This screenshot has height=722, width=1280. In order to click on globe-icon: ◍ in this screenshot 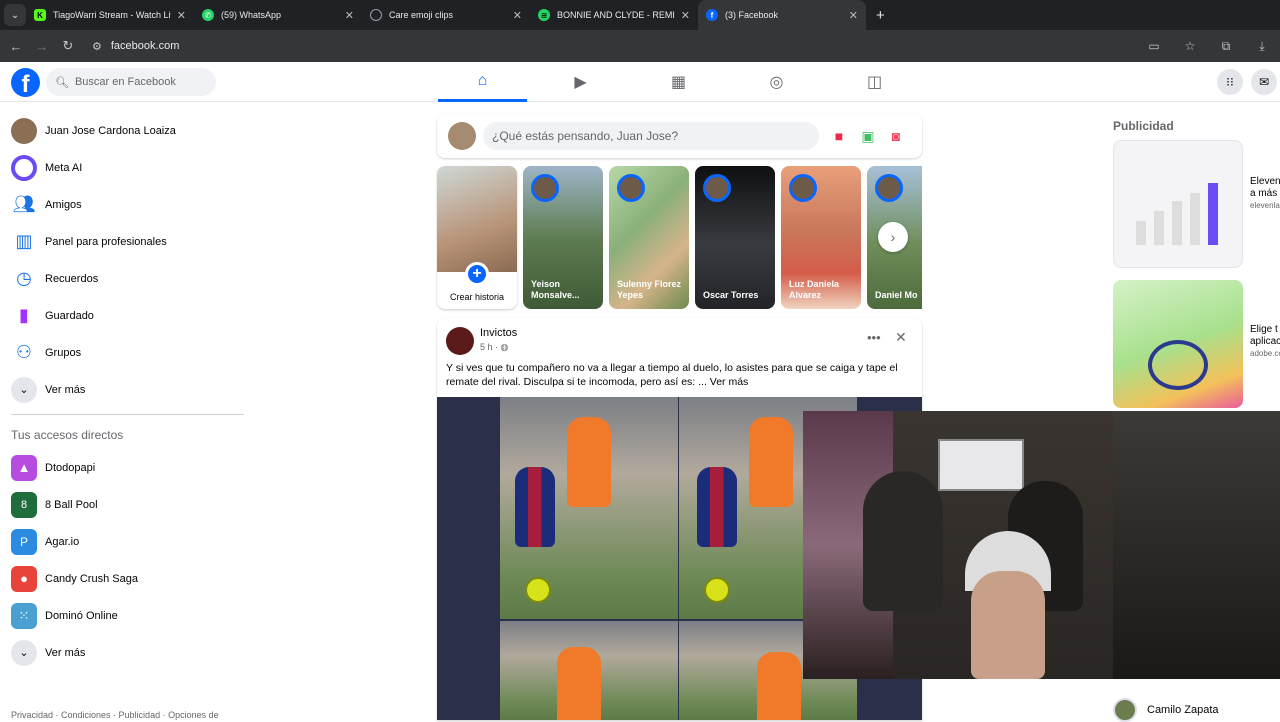, I will do `click(504, 347)`.